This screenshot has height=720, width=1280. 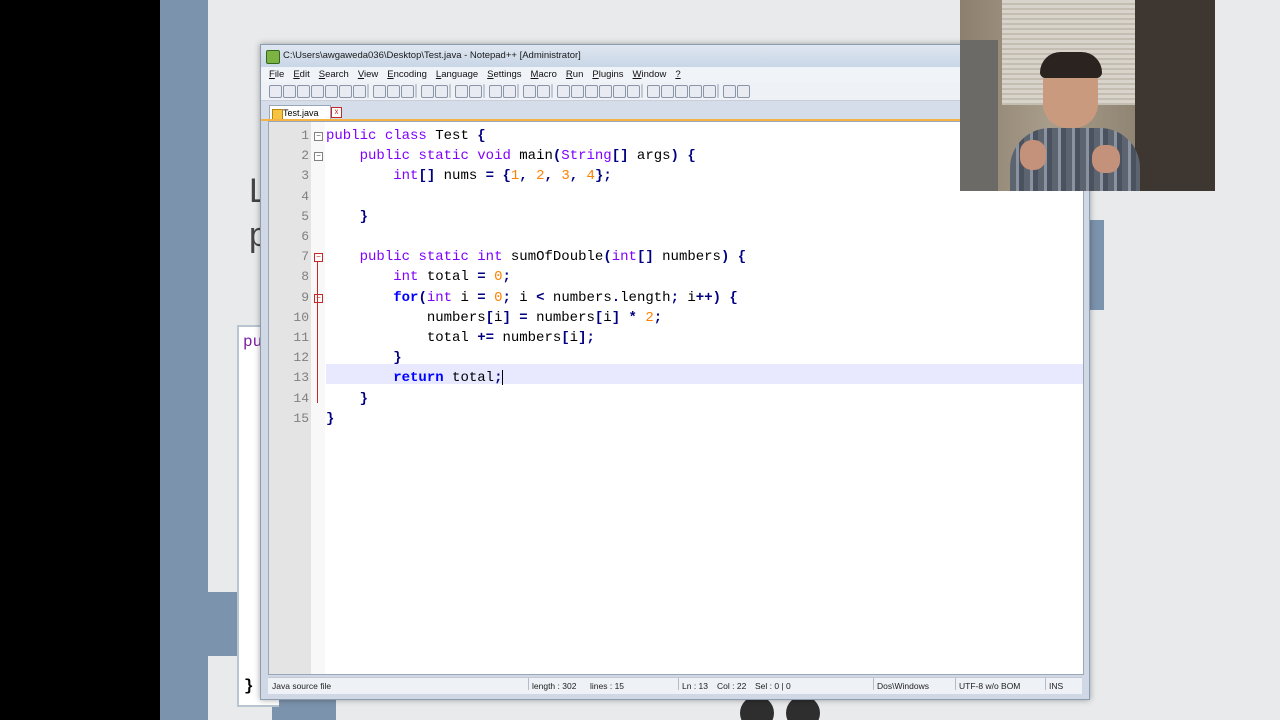 What do you see at coordinates (305, 257) in the screenshot?
I see `line-number: 7` at bounding box center [305, 257].